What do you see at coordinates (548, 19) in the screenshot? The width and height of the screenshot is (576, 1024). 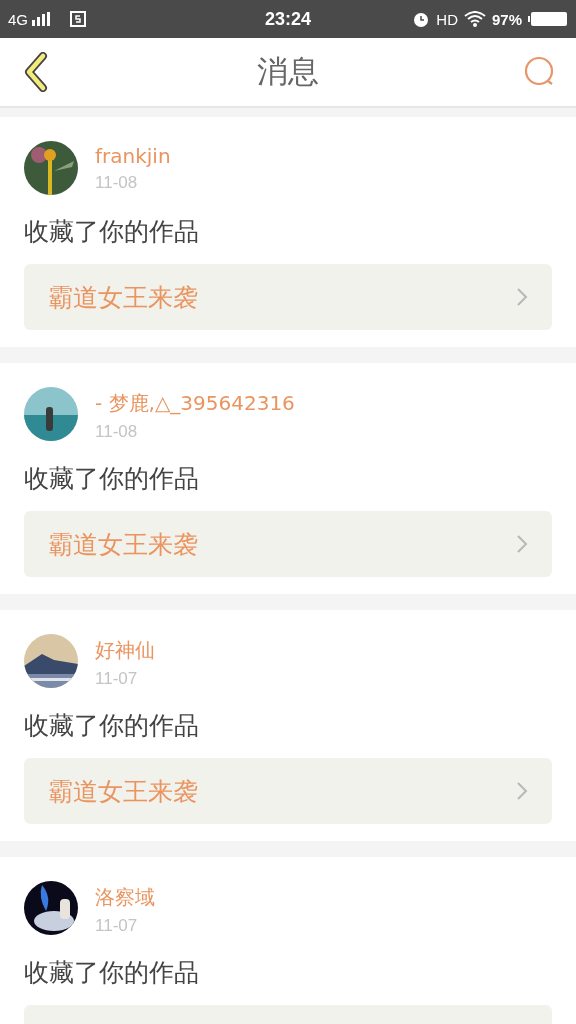 I see `battery-icon` at bounding box center [548, 19].